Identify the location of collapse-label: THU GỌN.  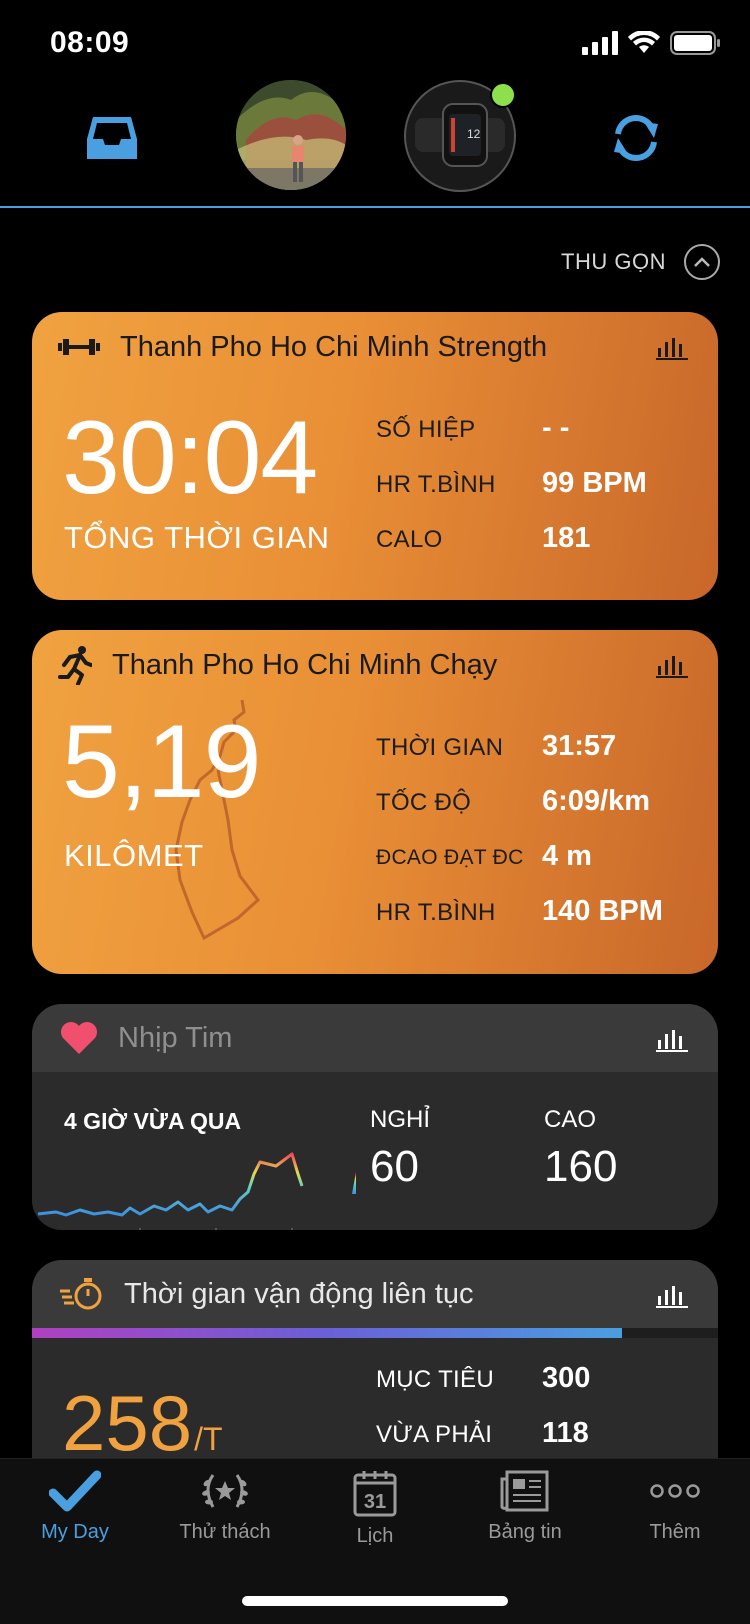
(613, 261).